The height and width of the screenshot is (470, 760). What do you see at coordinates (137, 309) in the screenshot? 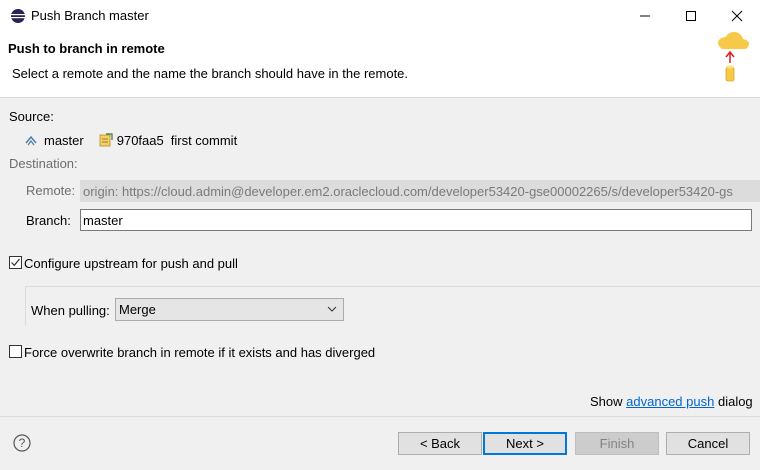
I see `when-pulling-value: Merge` at bounding box center [137, 309].